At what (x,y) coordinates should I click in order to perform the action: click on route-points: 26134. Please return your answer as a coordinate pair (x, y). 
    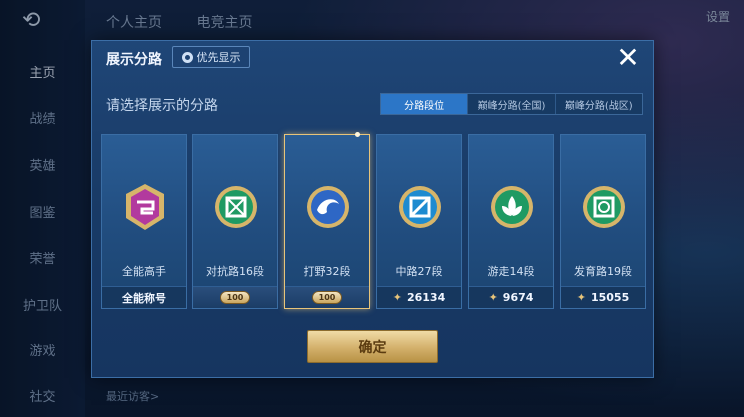
    Looking at the image, I should click on (426, 297).